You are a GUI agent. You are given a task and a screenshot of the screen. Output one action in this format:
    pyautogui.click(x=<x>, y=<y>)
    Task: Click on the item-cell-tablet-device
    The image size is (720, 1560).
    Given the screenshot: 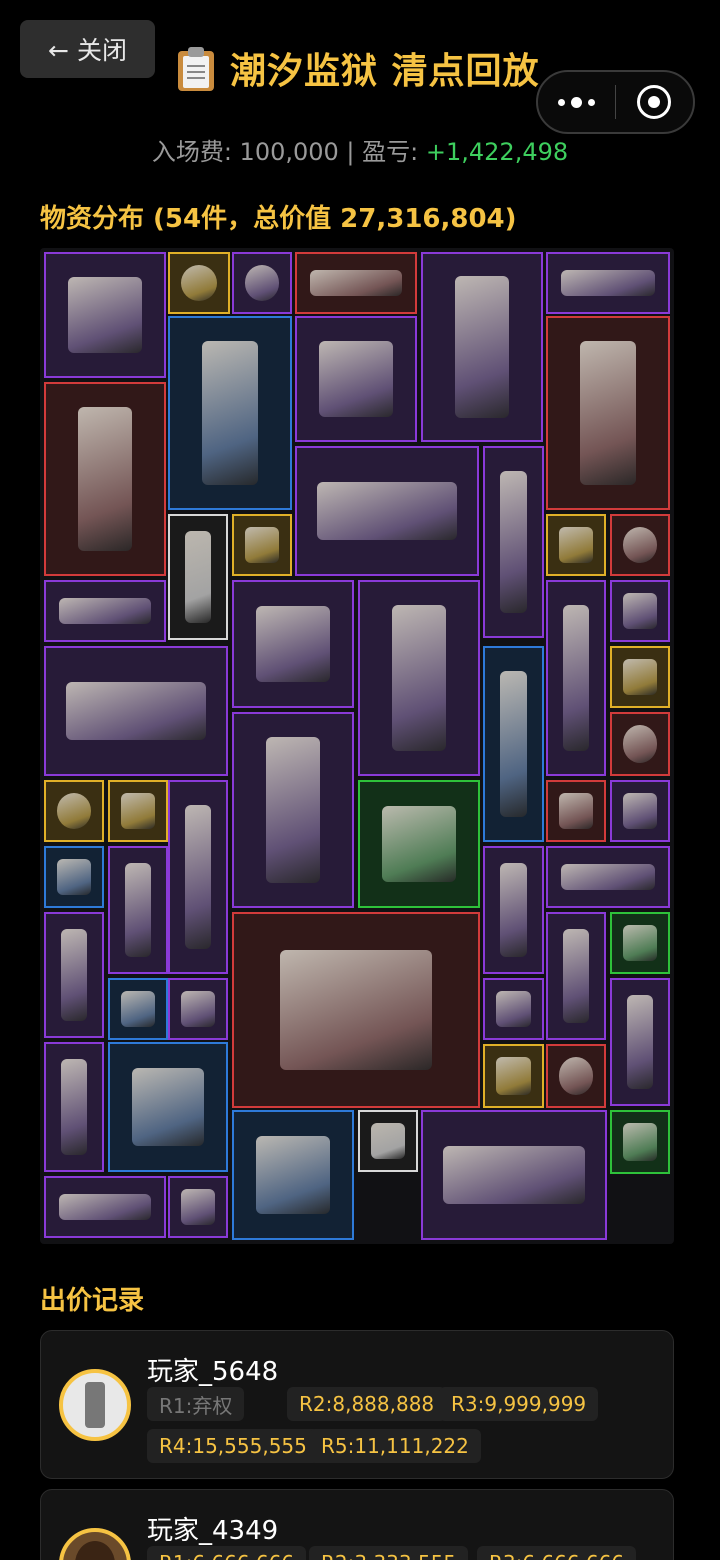 What is the action you would take?
    pyautogui.click(x=356, y=283)
    